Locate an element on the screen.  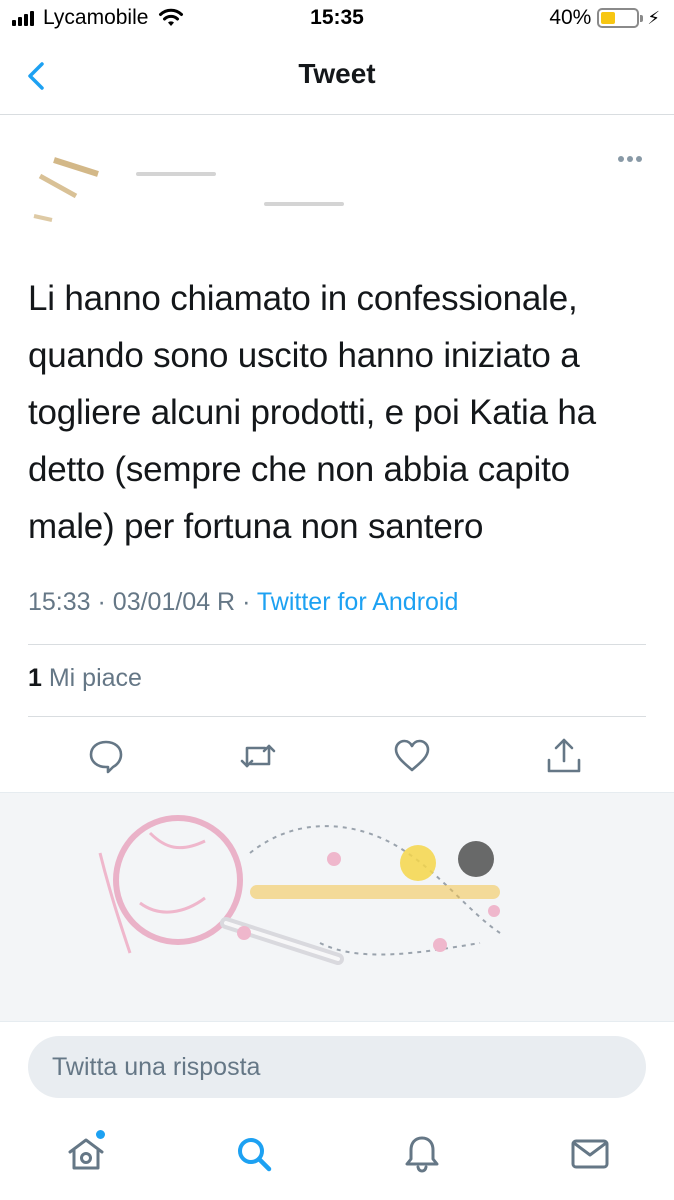
avatar is located at coordinates (71, 179).